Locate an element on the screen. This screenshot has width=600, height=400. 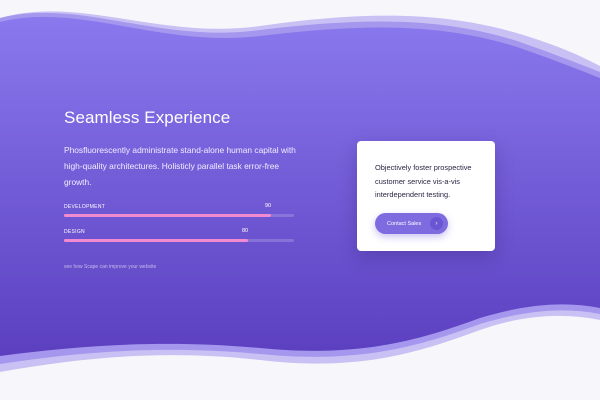
skill-label: DEVELOPMENT is located at coordinates (85, 207).